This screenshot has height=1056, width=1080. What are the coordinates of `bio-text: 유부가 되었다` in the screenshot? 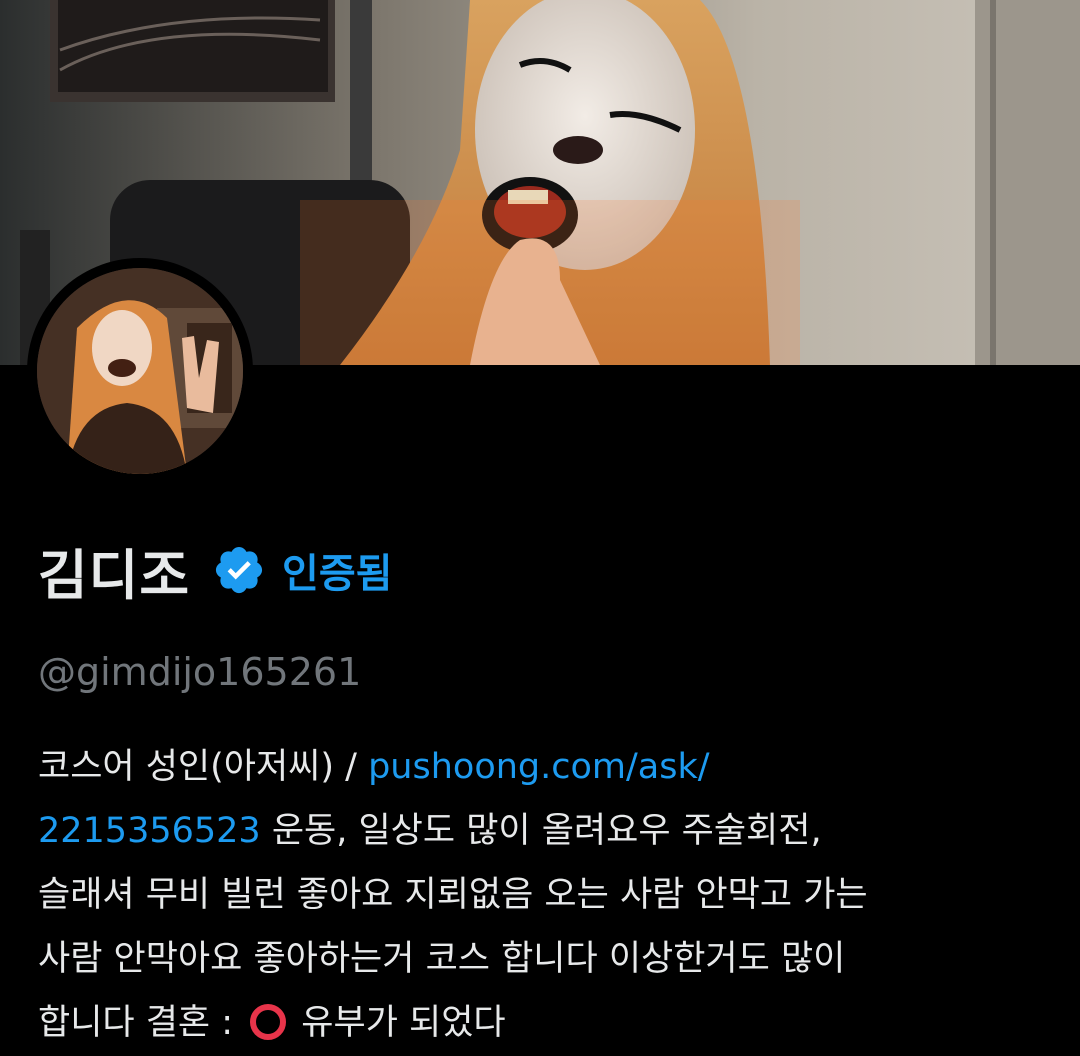 It's located at (398, 1023).